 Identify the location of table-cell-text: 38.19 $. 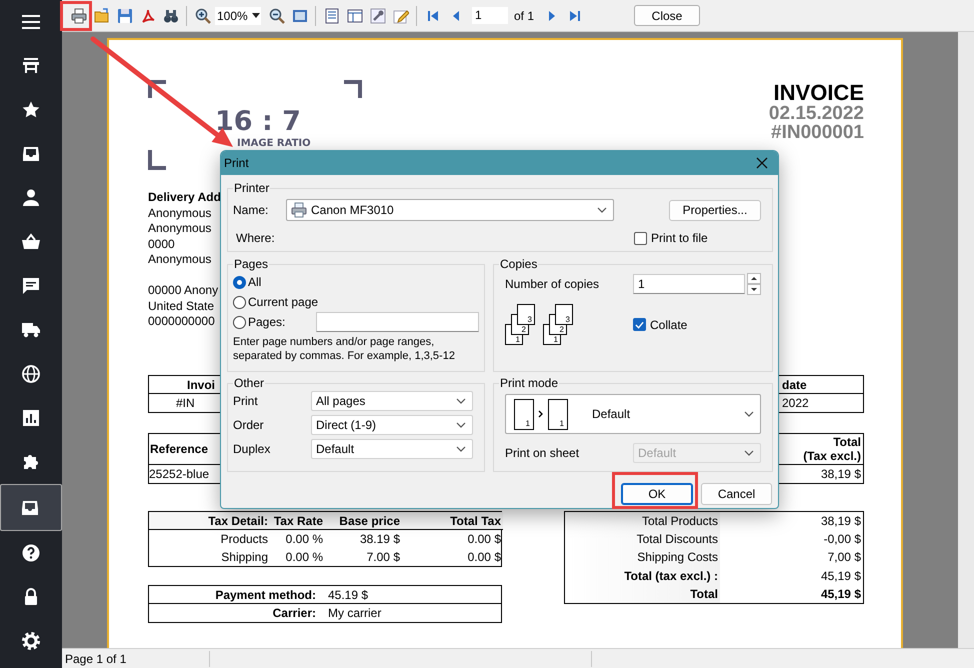
(379, 539).